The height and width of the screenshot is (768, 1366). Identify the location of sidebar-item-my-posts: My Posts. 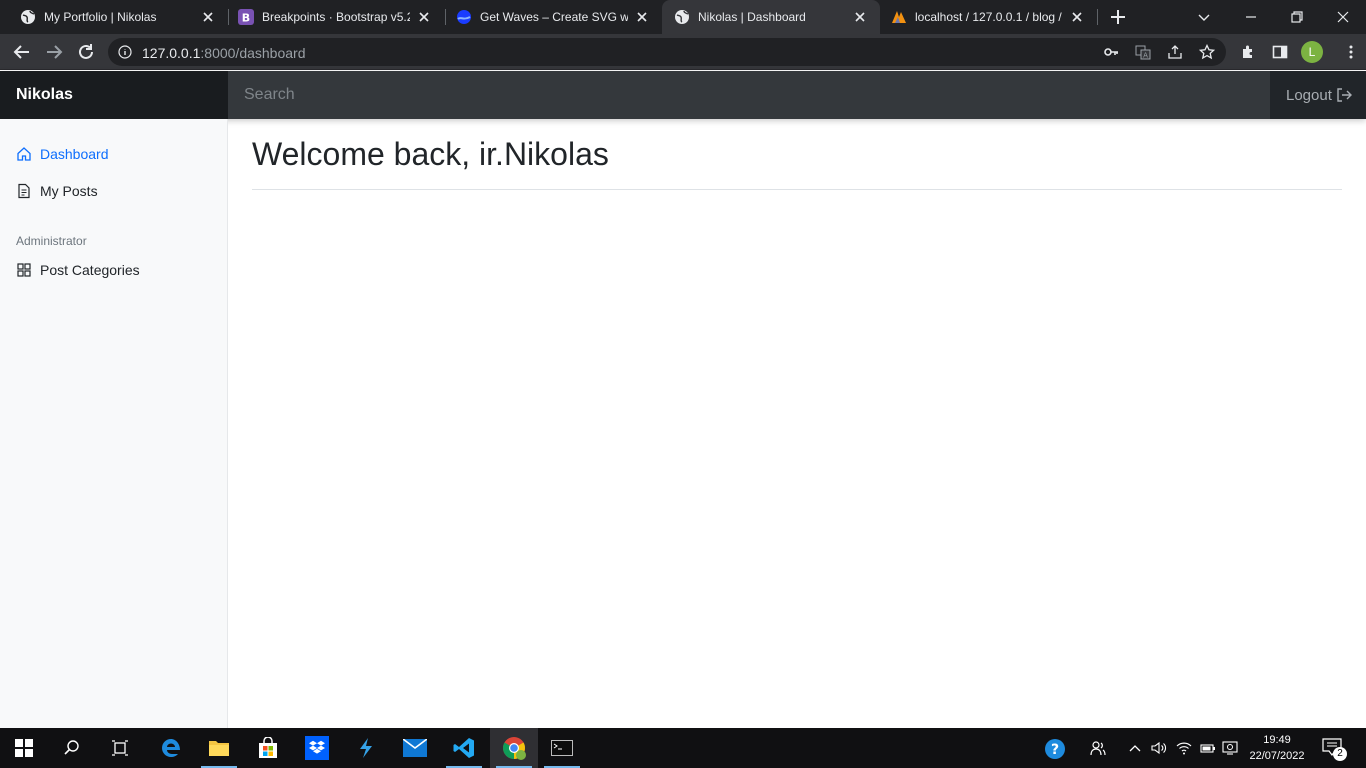
(57, 191).